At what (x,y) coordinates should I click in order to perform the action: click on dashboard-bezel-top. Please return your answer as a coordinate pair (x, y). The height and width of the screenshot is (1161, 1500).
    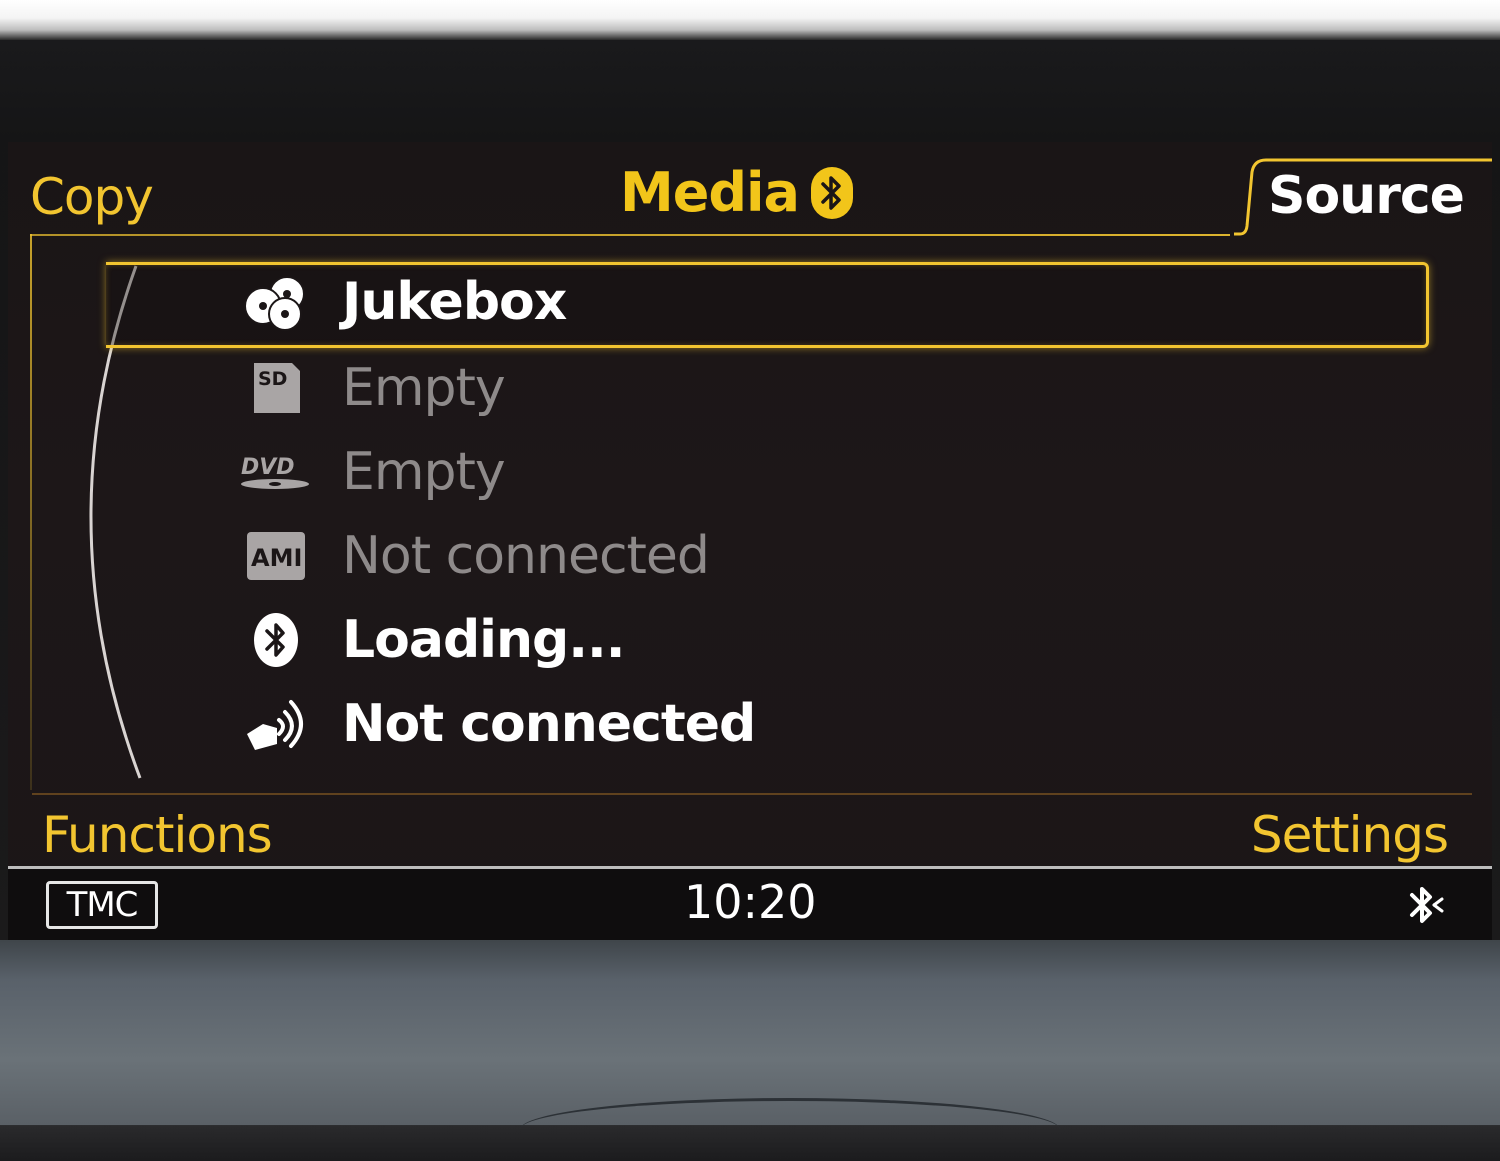
    Looking at the image, I should click on (750, 20).